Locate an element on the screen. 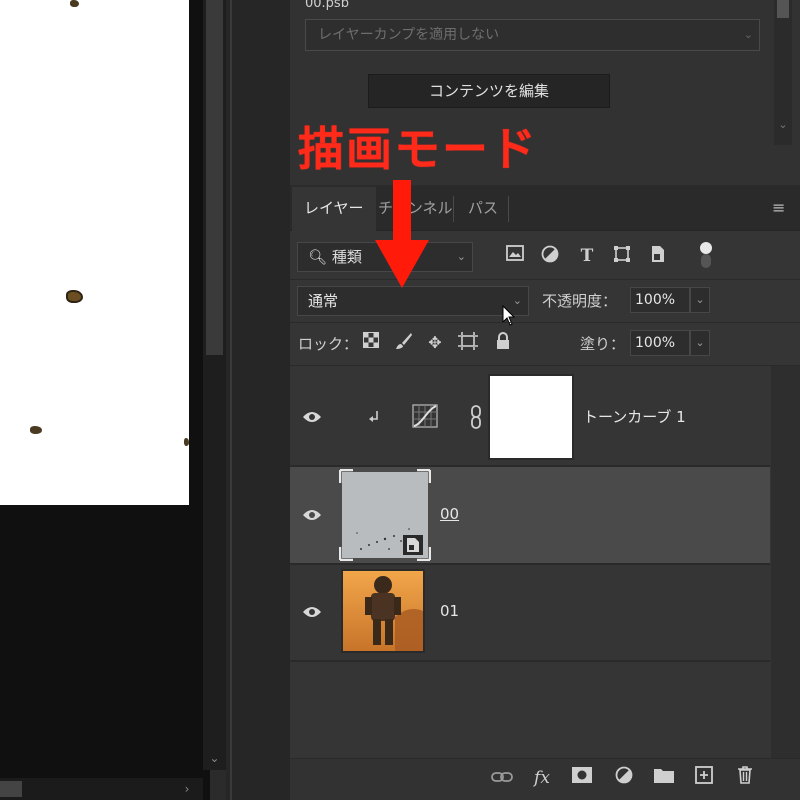  scroll-down-arrow-icon: ⌄ is located at coordinates (214, 758).